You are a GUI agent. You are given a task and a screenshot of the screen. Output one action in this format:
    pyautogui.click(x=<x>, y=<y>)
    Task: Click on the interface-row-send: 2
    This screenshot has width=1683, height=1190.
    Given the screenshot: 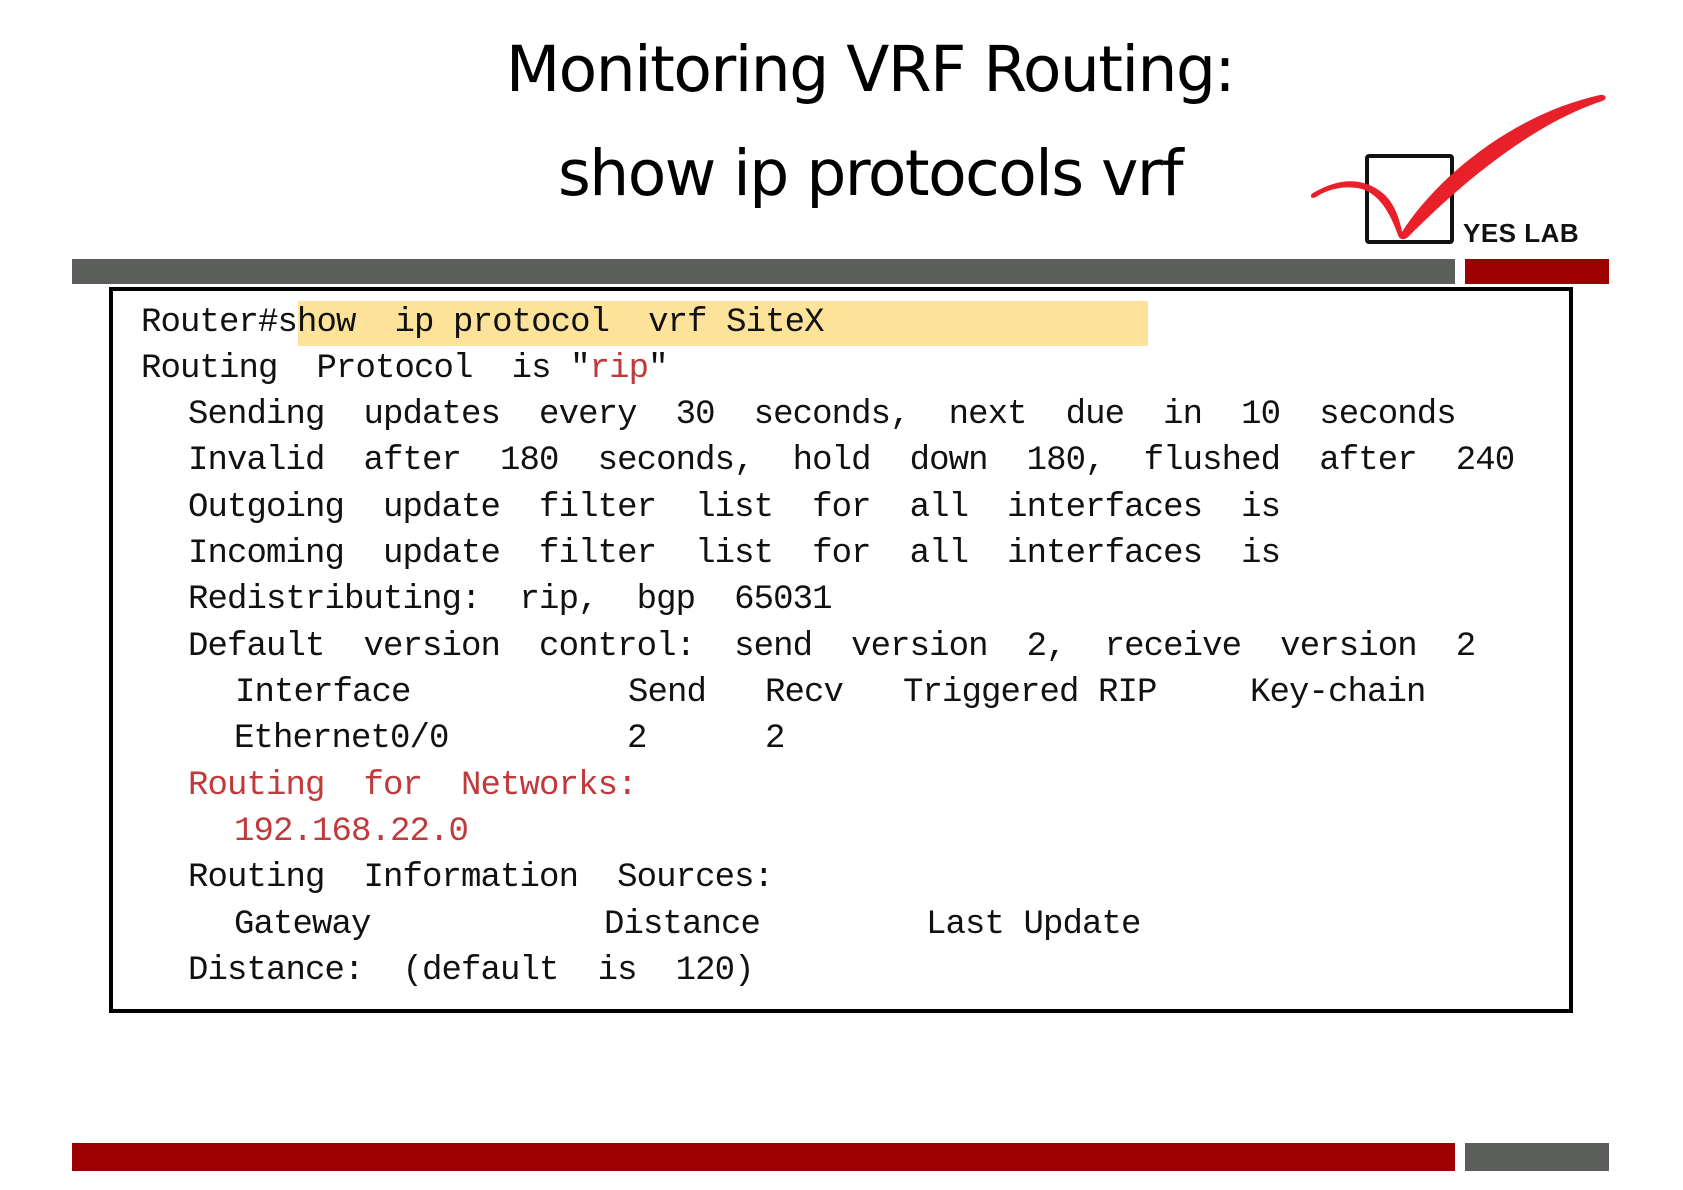 What is the action you would take?
    pyautogui.click(x=637, y=739)
    